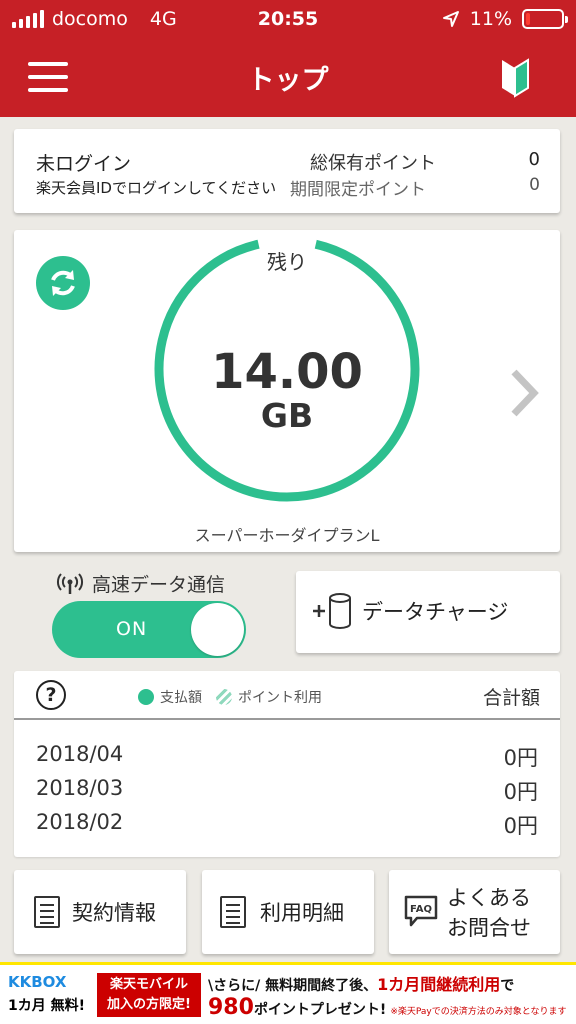  What do you see at coordinates (287, 535) in the screenshot?
I see `plan-name: スーパーホーダイプランL` at bounding box center [287, 535].